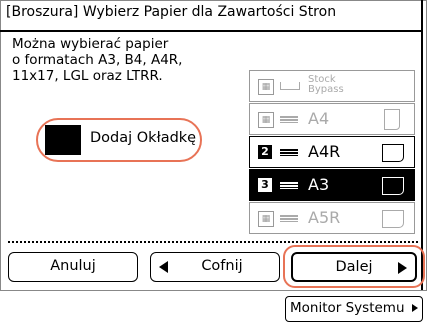 The width and height of the screenshot is (427, 327). Describe the element at coordinates (319, 118) in the screenshot. I see `tray-size-label: A4` at that location.